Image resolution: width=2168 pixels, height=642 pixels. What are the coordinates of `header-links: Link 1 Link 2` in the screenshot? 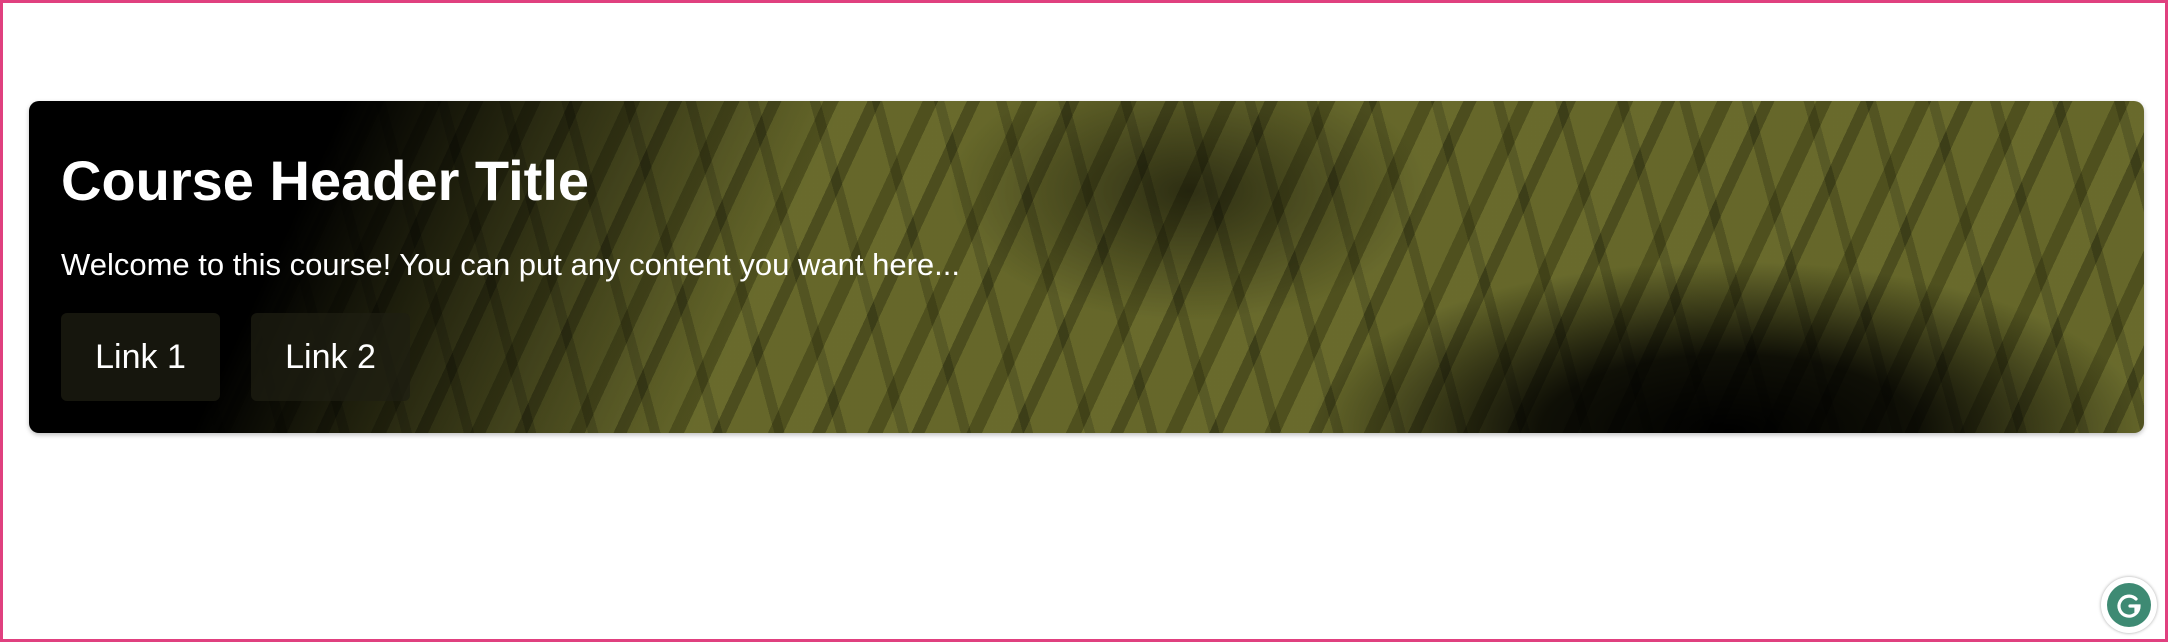 It's located at (235, 357).